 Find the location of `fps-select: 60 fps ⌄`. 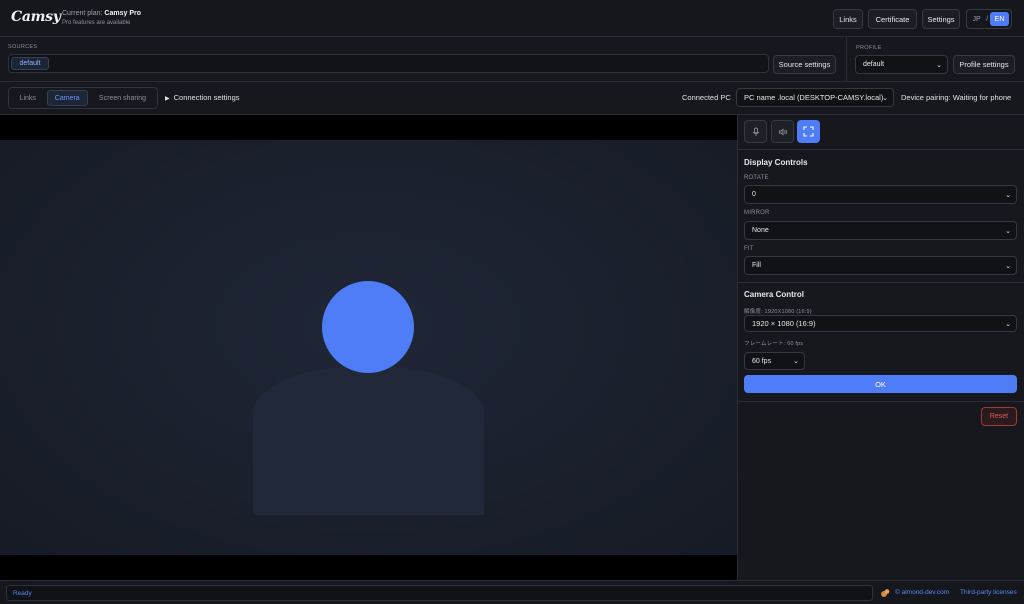

fps-select: 60 fps ⌄ is located at coordinates (774, 361).